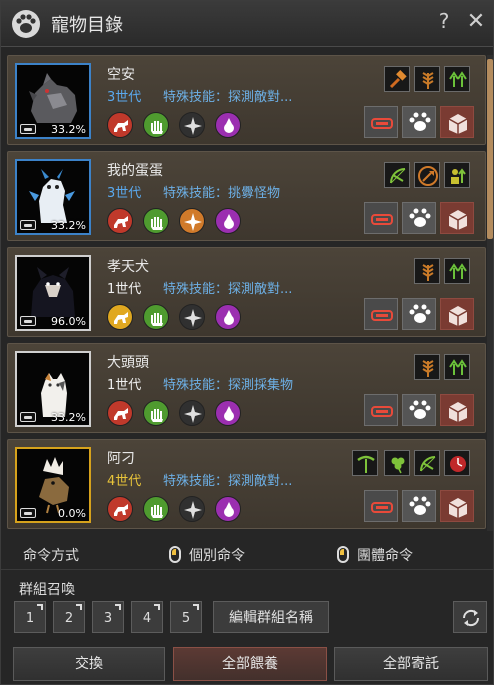  What do you see at coordinates (87, 25) in the screenshot?
I see `window-title: 寵物目錄` at bounding box center [87, 25].